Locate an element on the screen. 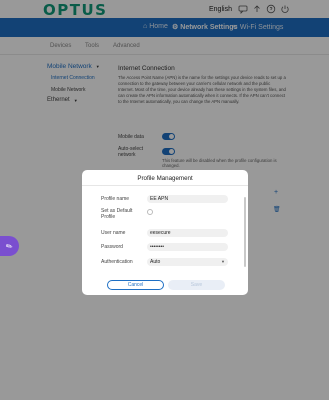  password-input: •••••••• is located at coordinates (187, 247).